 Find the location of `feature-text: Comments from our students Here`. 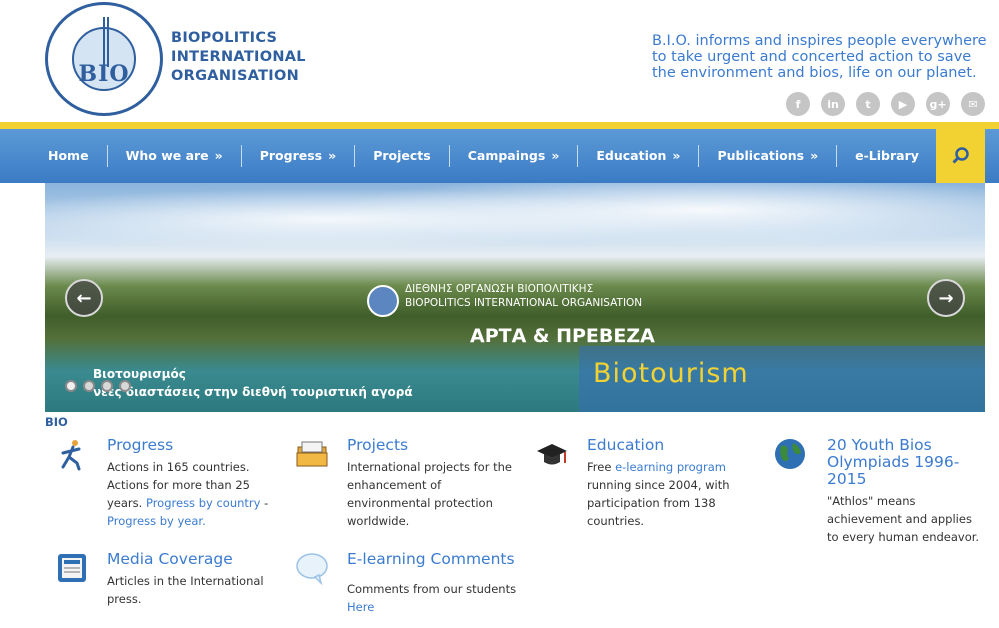

feature-text: Comments from our students Here is located at coordinates (432, 598).